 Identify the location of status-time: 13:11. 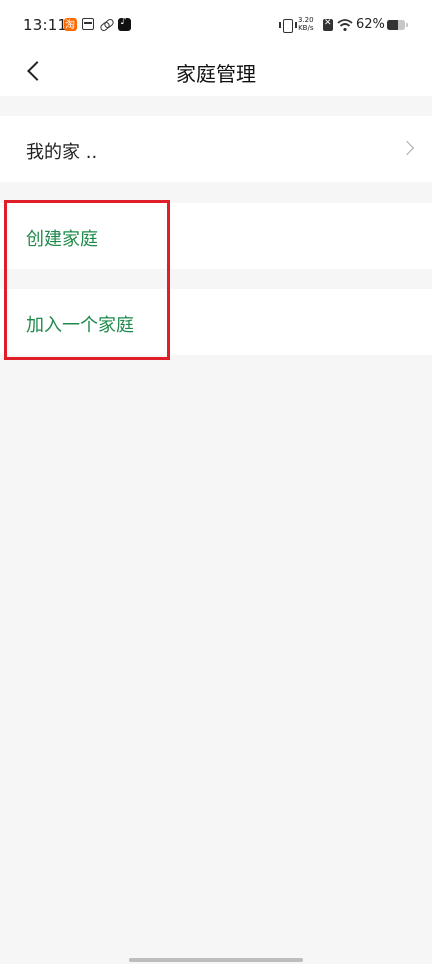
(45, 25).